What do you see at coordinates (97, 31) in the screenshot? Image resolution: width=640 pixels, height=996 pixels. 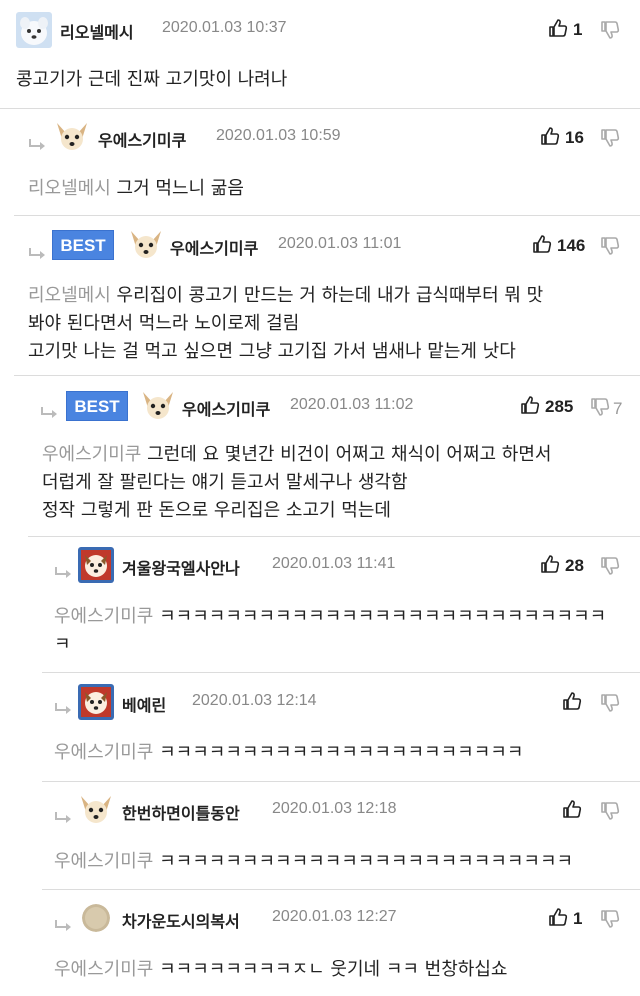 I see `nickname: 리오넬메시` at bounding box center [97, 31].